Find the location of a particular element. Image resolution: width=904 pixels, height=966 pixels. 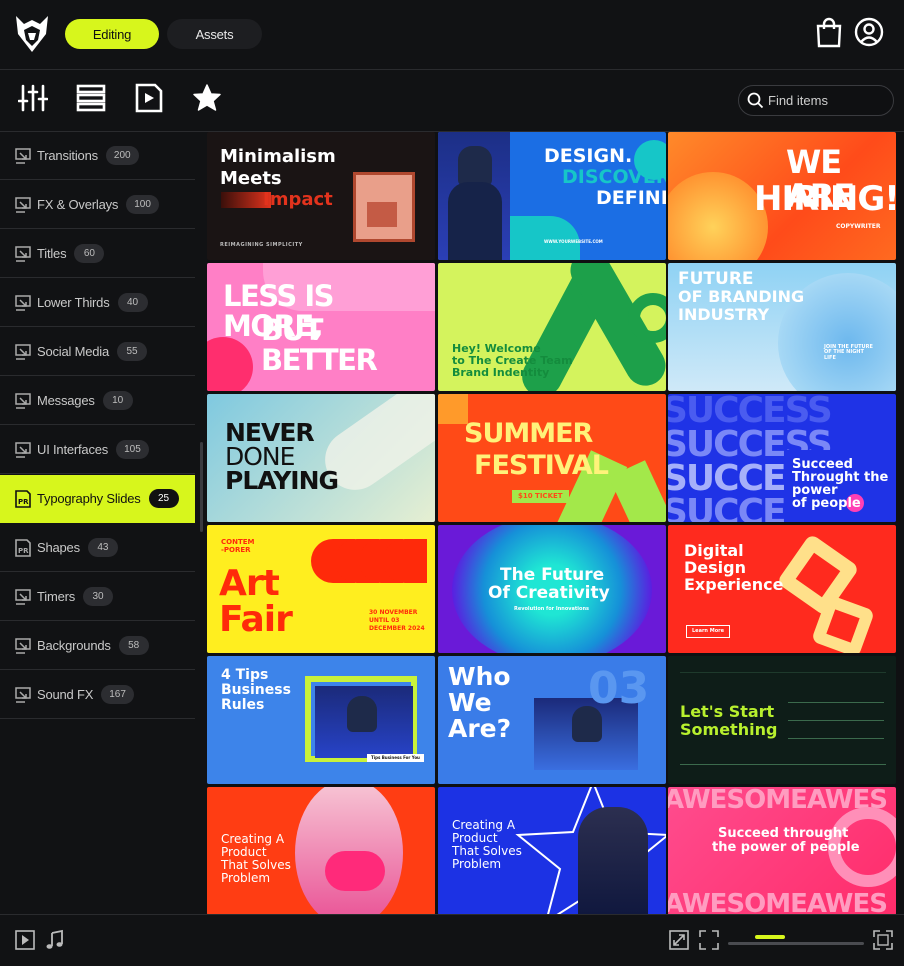

crop-frame-icon is located at coordinates (709, 940).